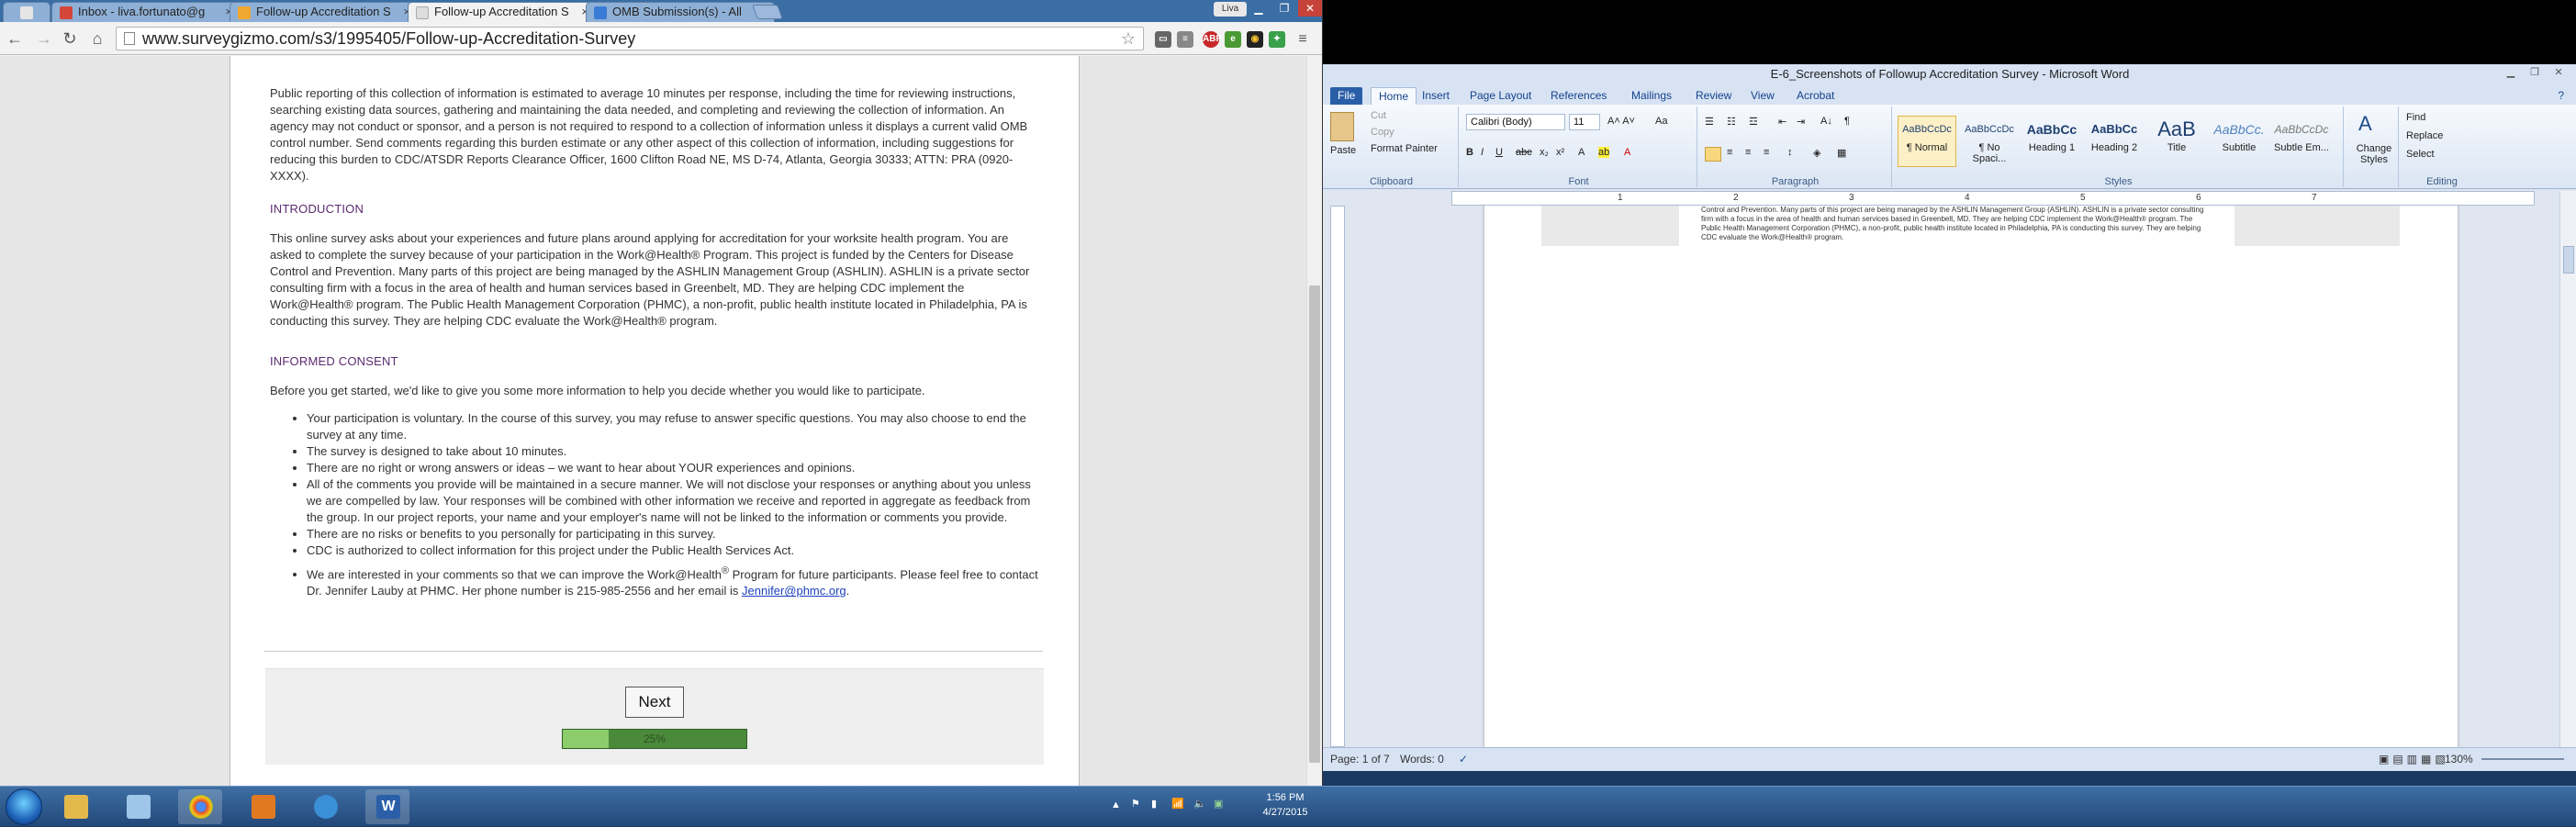 This screenshot has width=2576, height=827. What do you see at coordinates (1128, 39) in the screenshot?
I see `bookmark-star-icon: ☆` at bounding box center [1128, 39].